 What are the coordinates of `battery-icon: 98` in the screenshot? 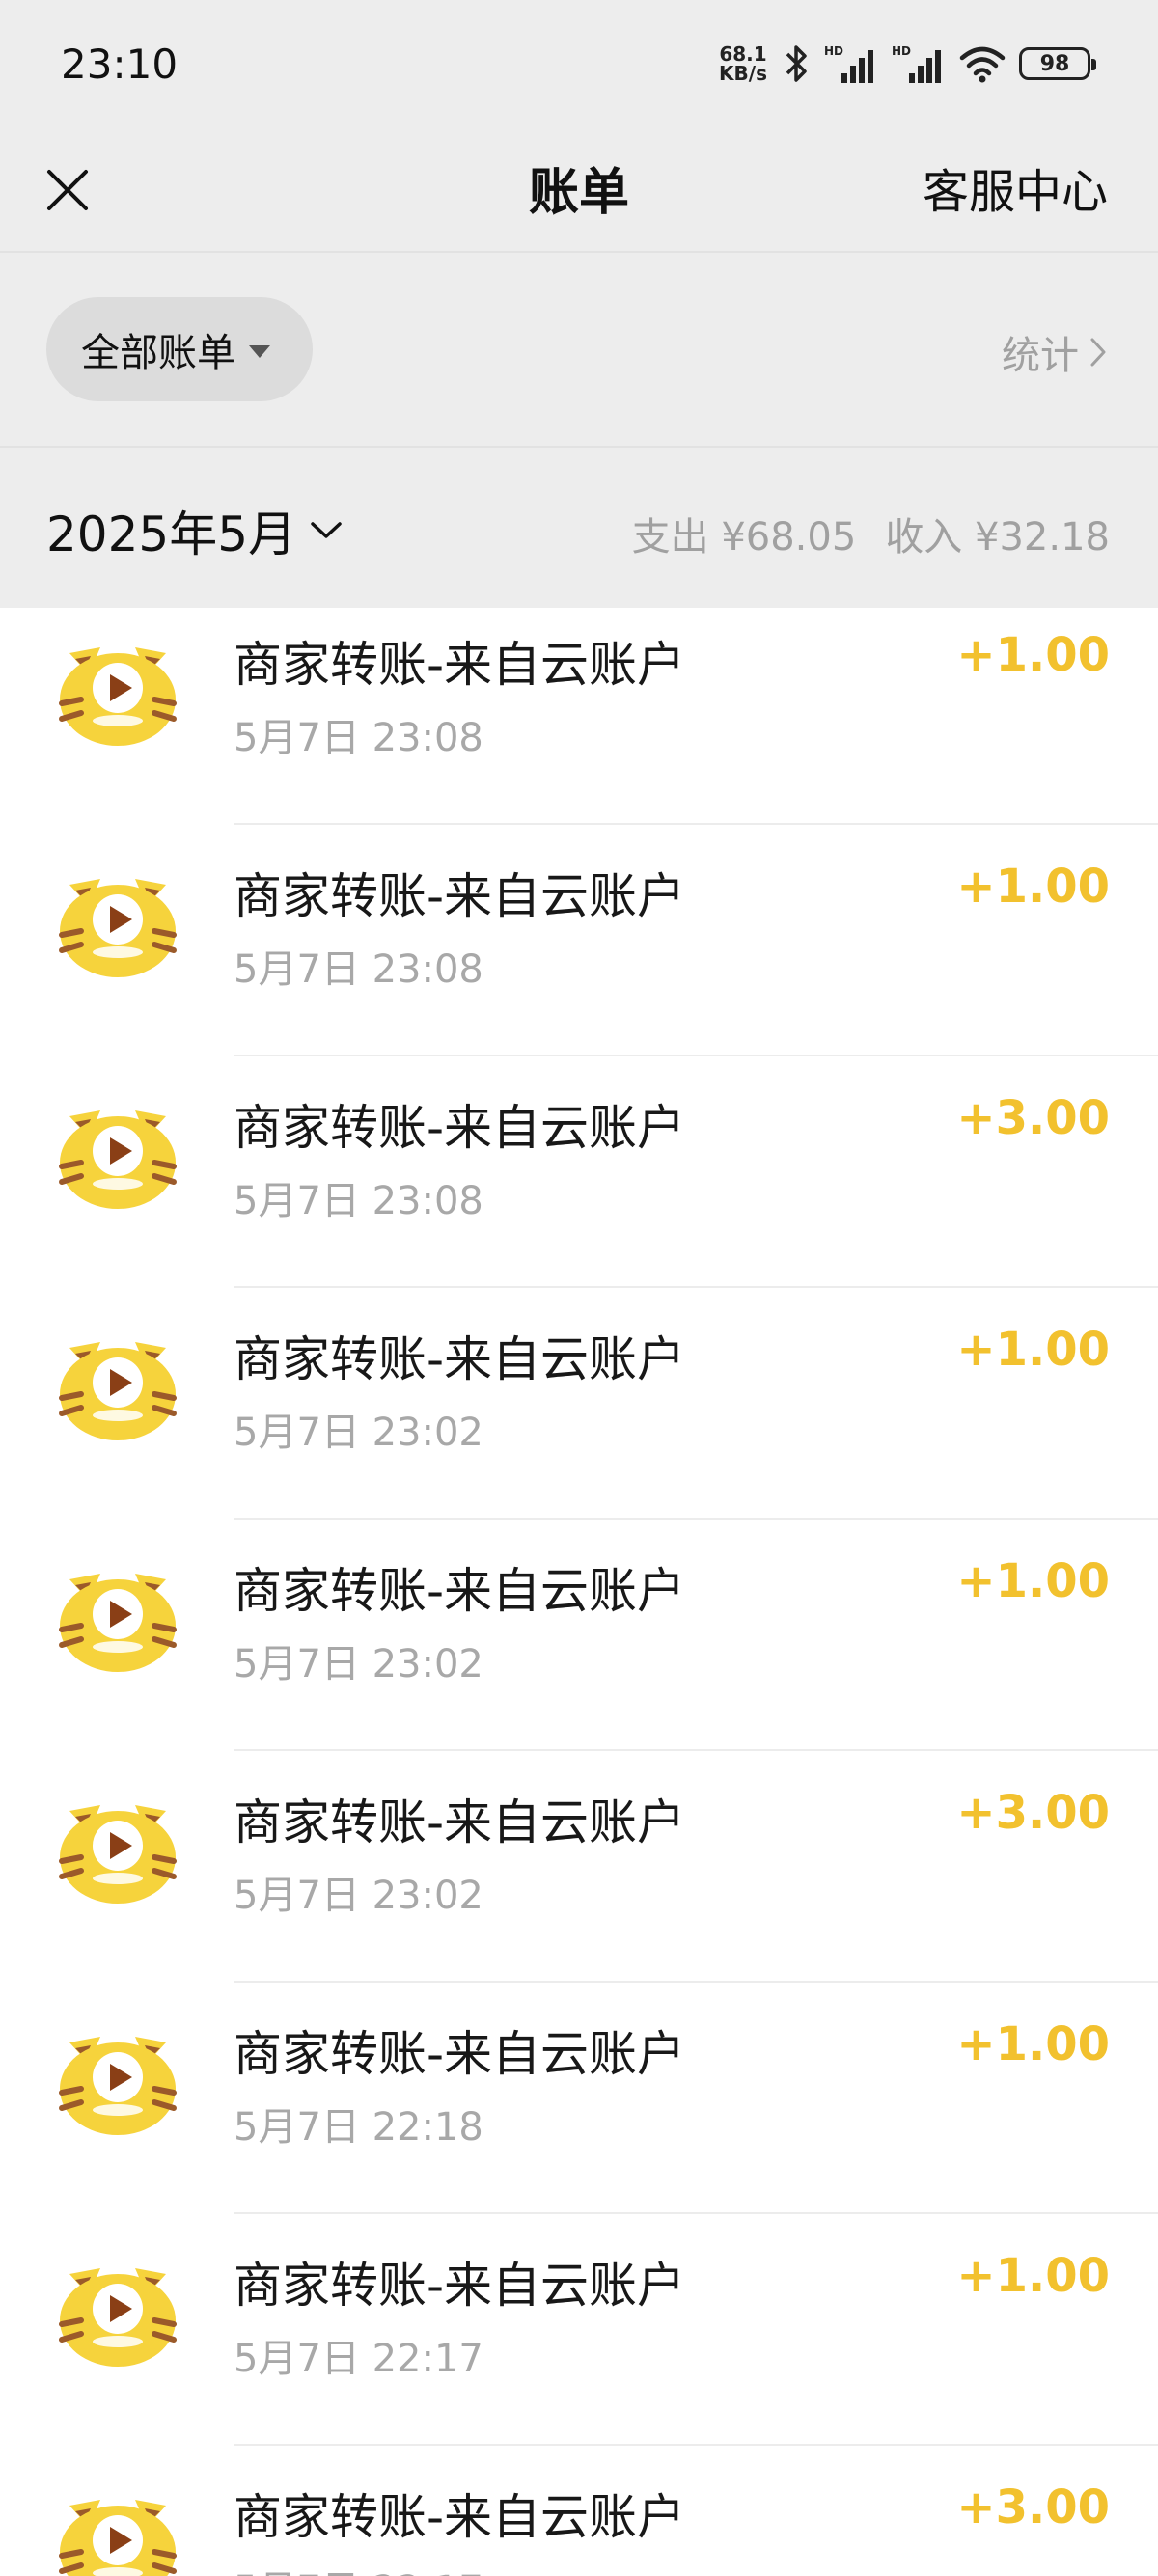 It's located at (1057, 64).